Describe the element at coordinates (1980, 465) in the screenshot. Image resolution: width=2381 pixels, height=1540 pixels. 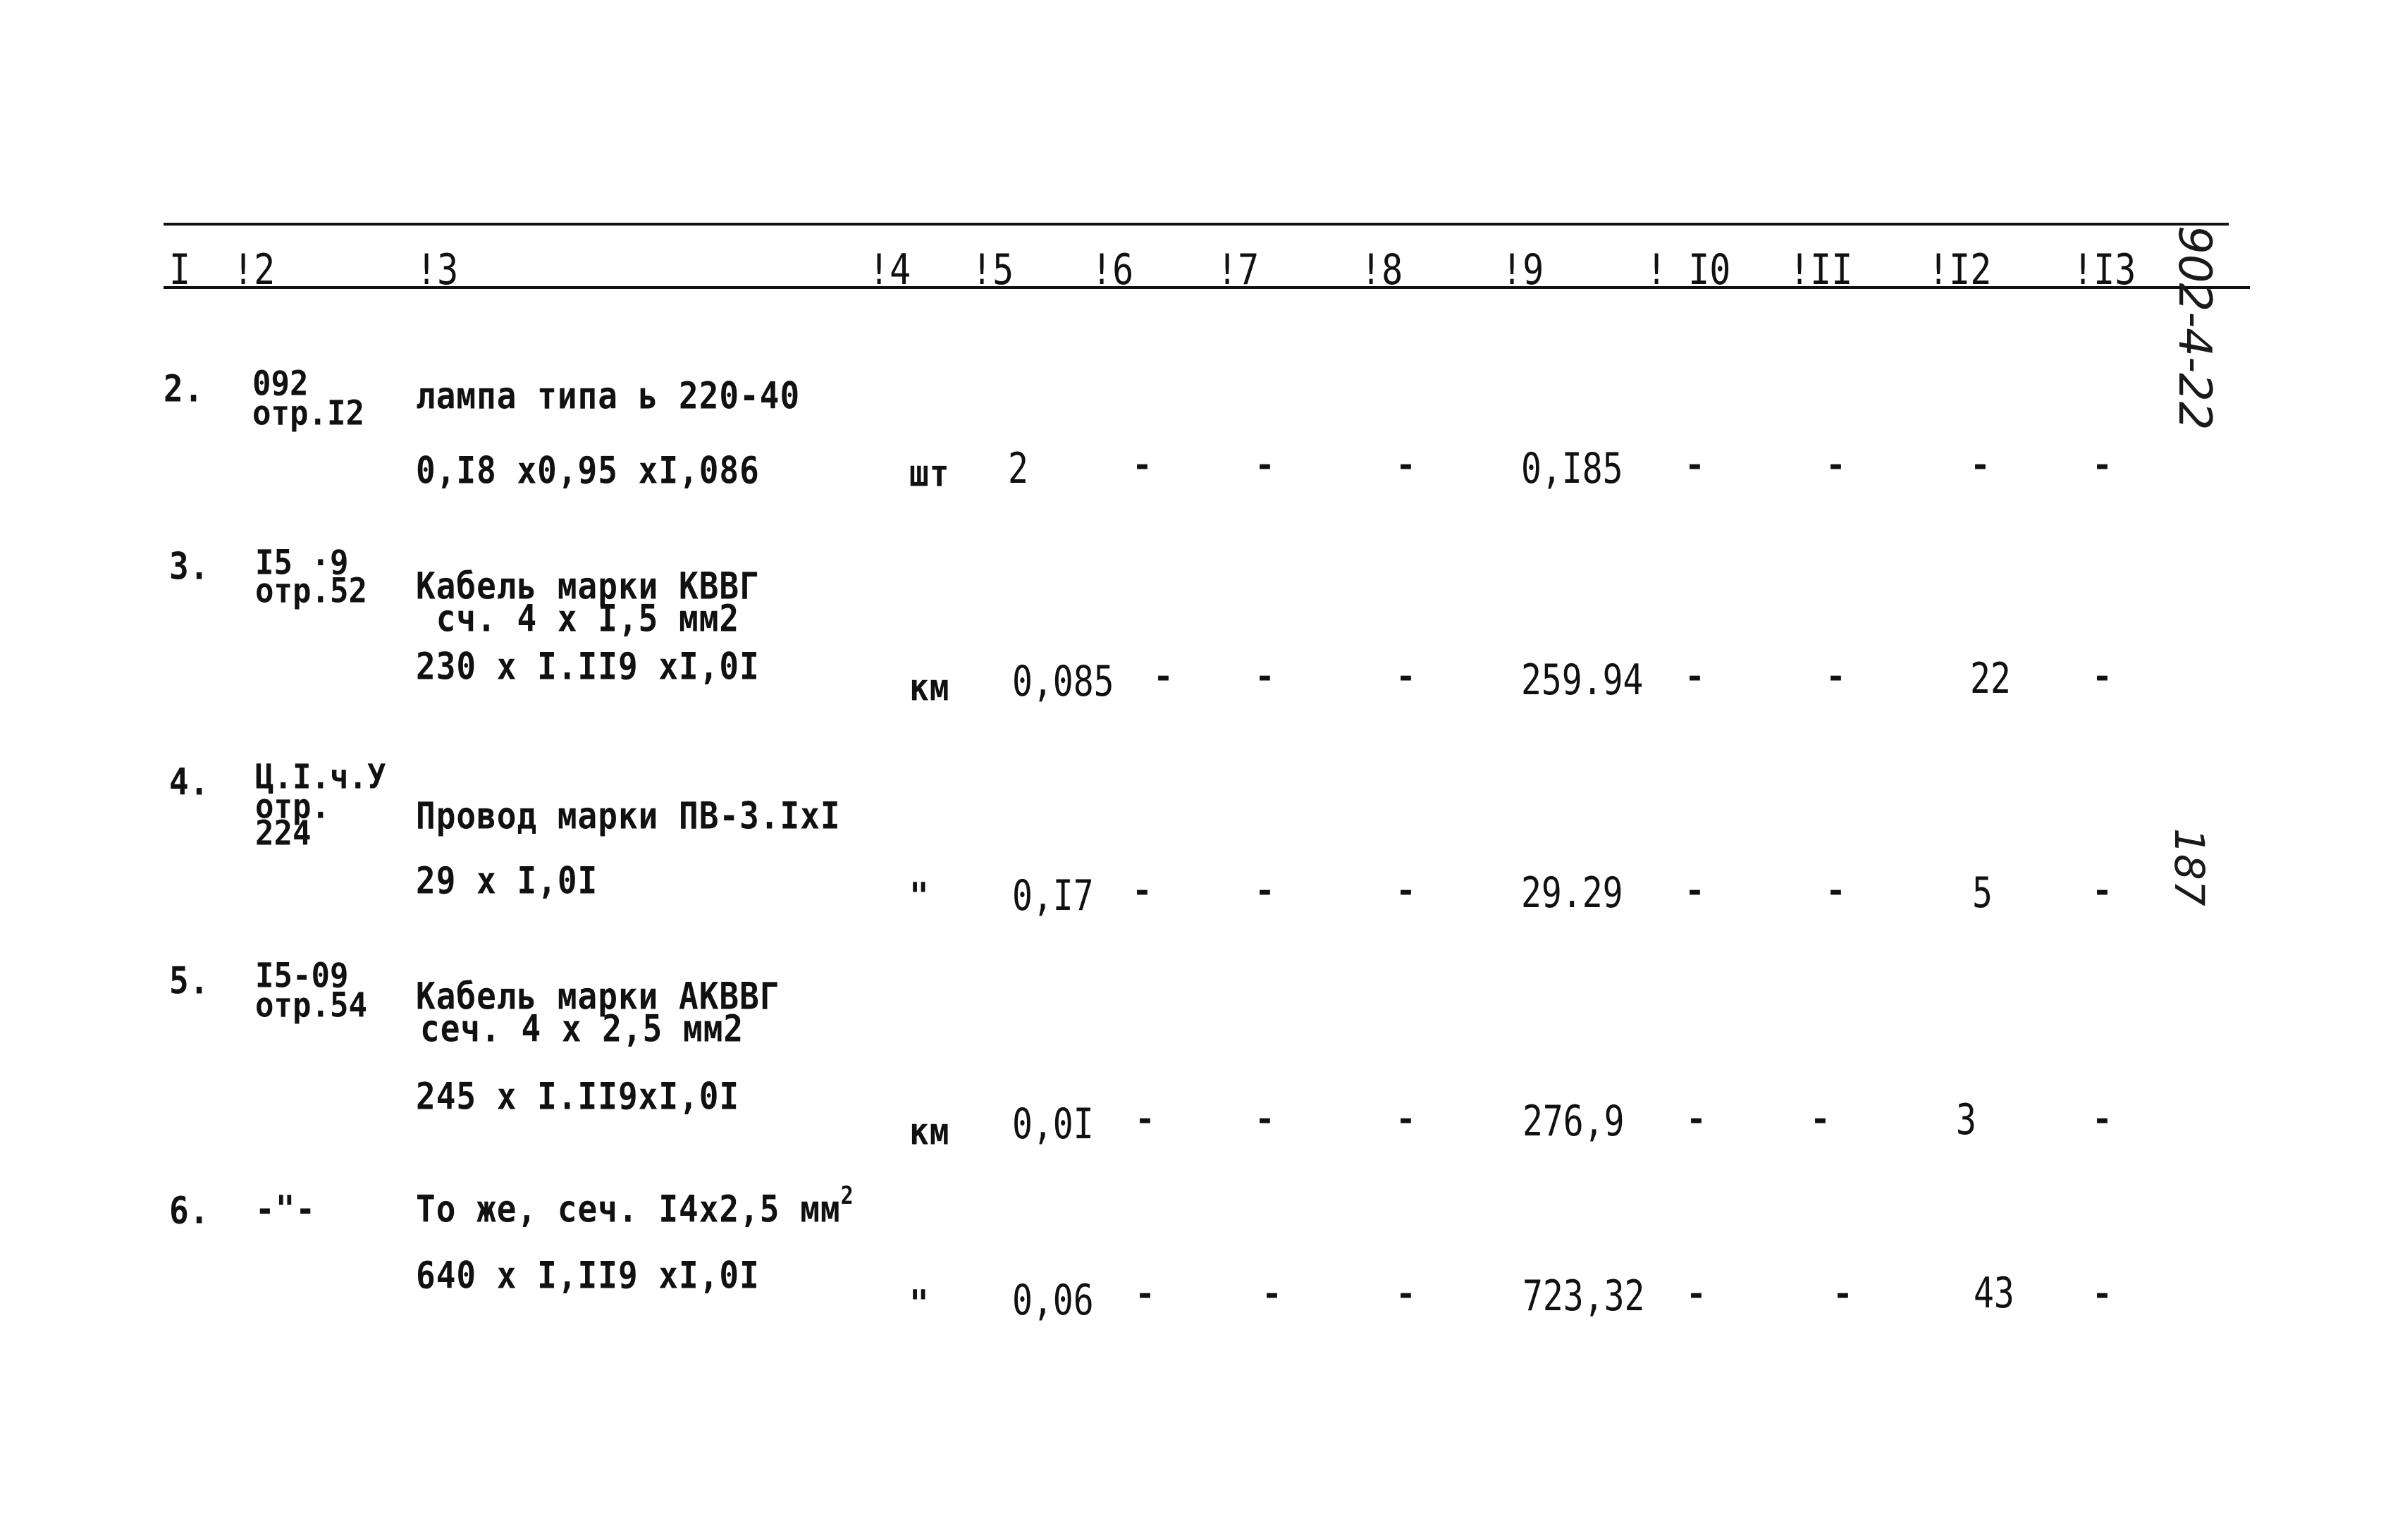
I see `row-col12: -` at that location.